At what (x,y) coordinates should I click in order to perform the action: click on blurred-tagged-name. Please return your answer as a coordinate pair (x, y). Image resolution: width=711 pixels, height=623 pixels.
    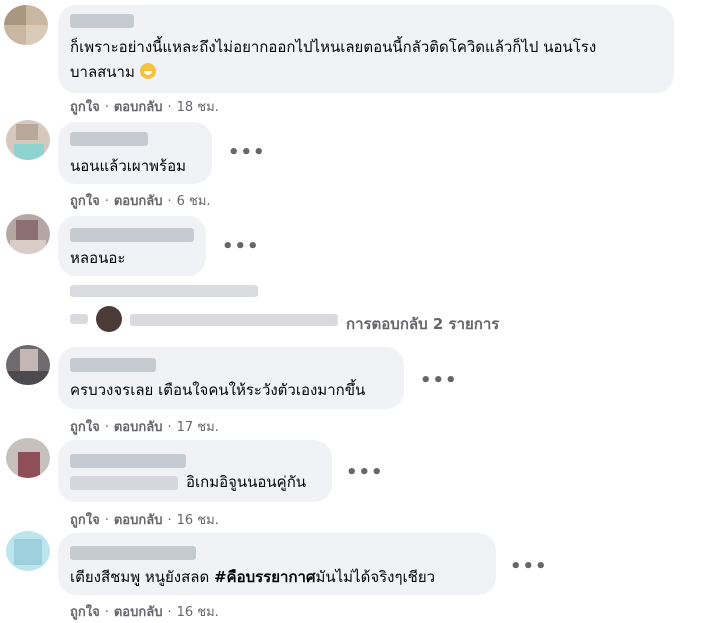
    Looking at the image, I should click on (124, 483).